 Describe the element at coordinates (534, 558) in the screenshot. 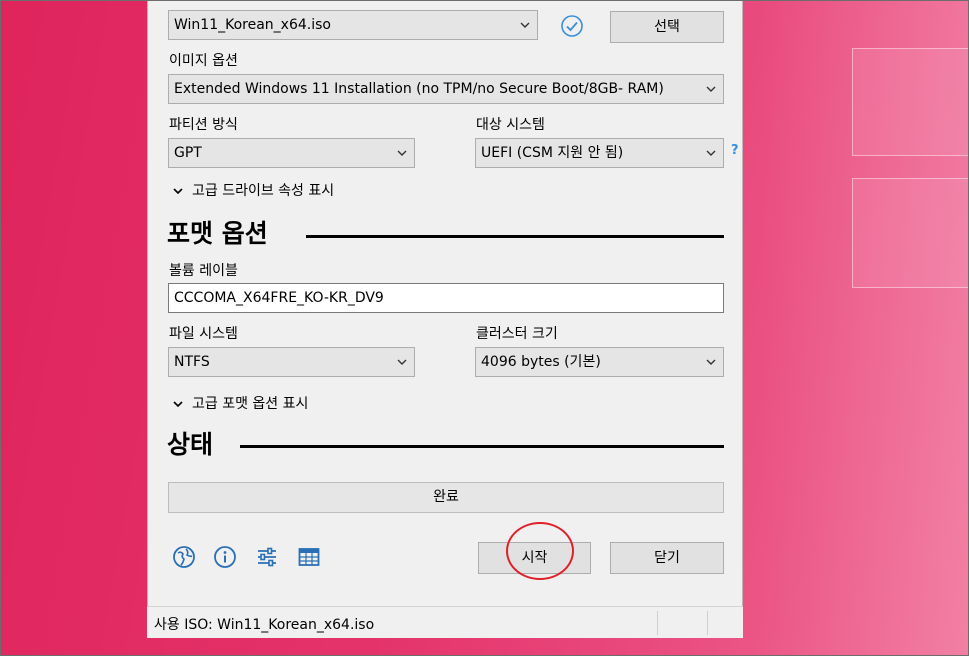

I see `start-button: 시작` at that location.